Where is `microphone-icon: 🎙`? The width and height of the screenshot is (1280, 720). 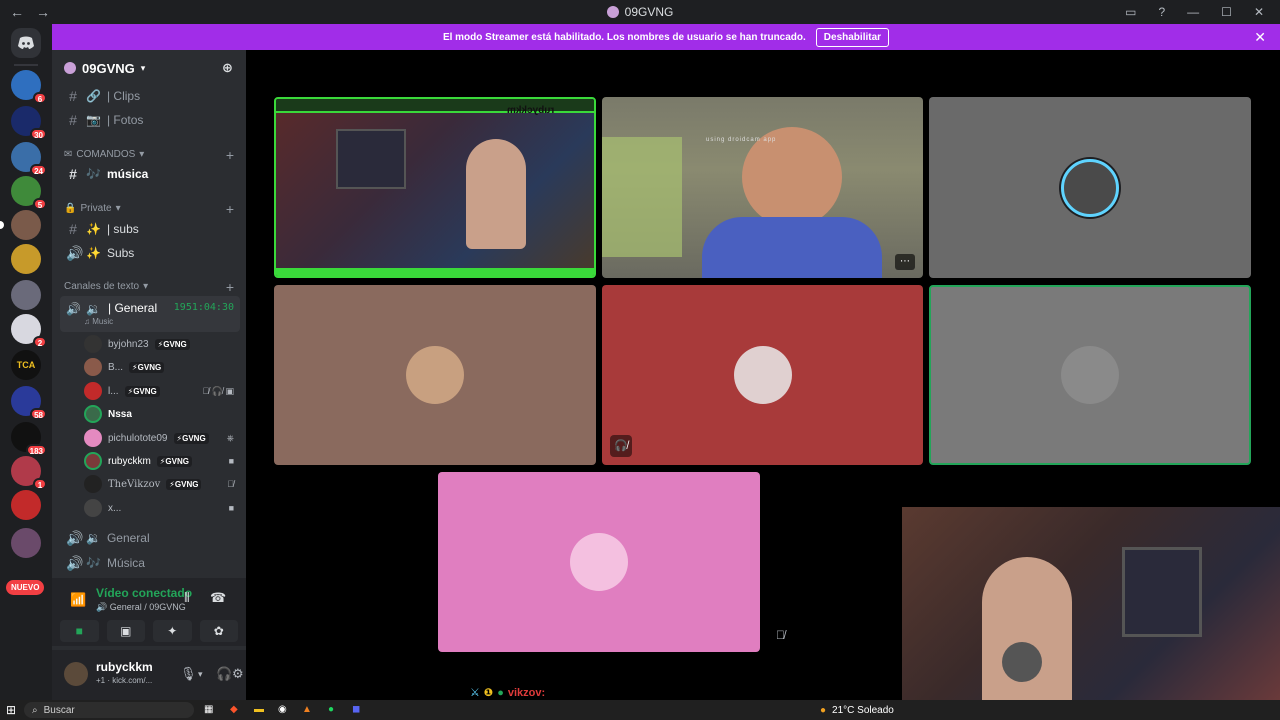
microphone-icon: 🎙 is located at coordinates (188, 674).